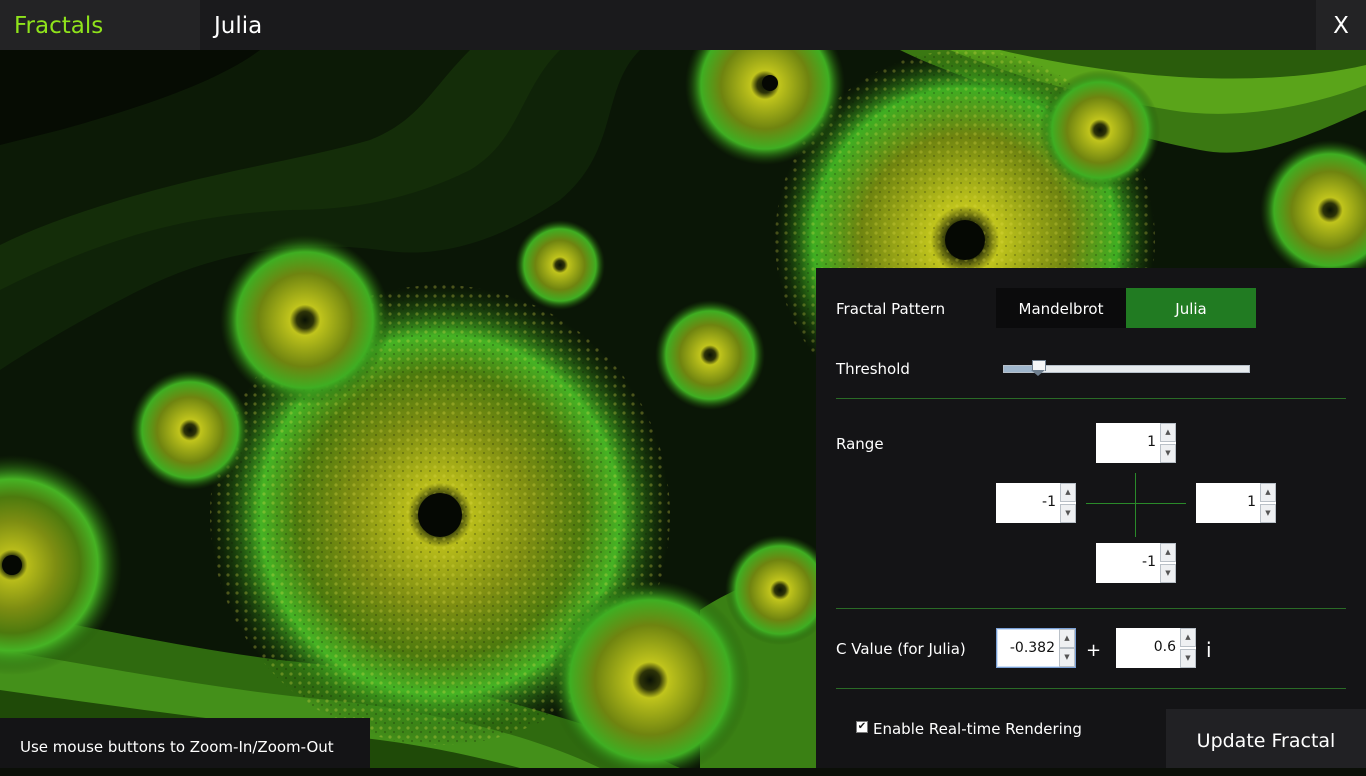 The height and width of the screenshot is (776, 1366). What do you see at coordinates (185, 743) in the screenshot?
I see `zoom-hint: Use mouse buttons to Zoom-In/Zoom-Out` at bounding box center [185, 743].